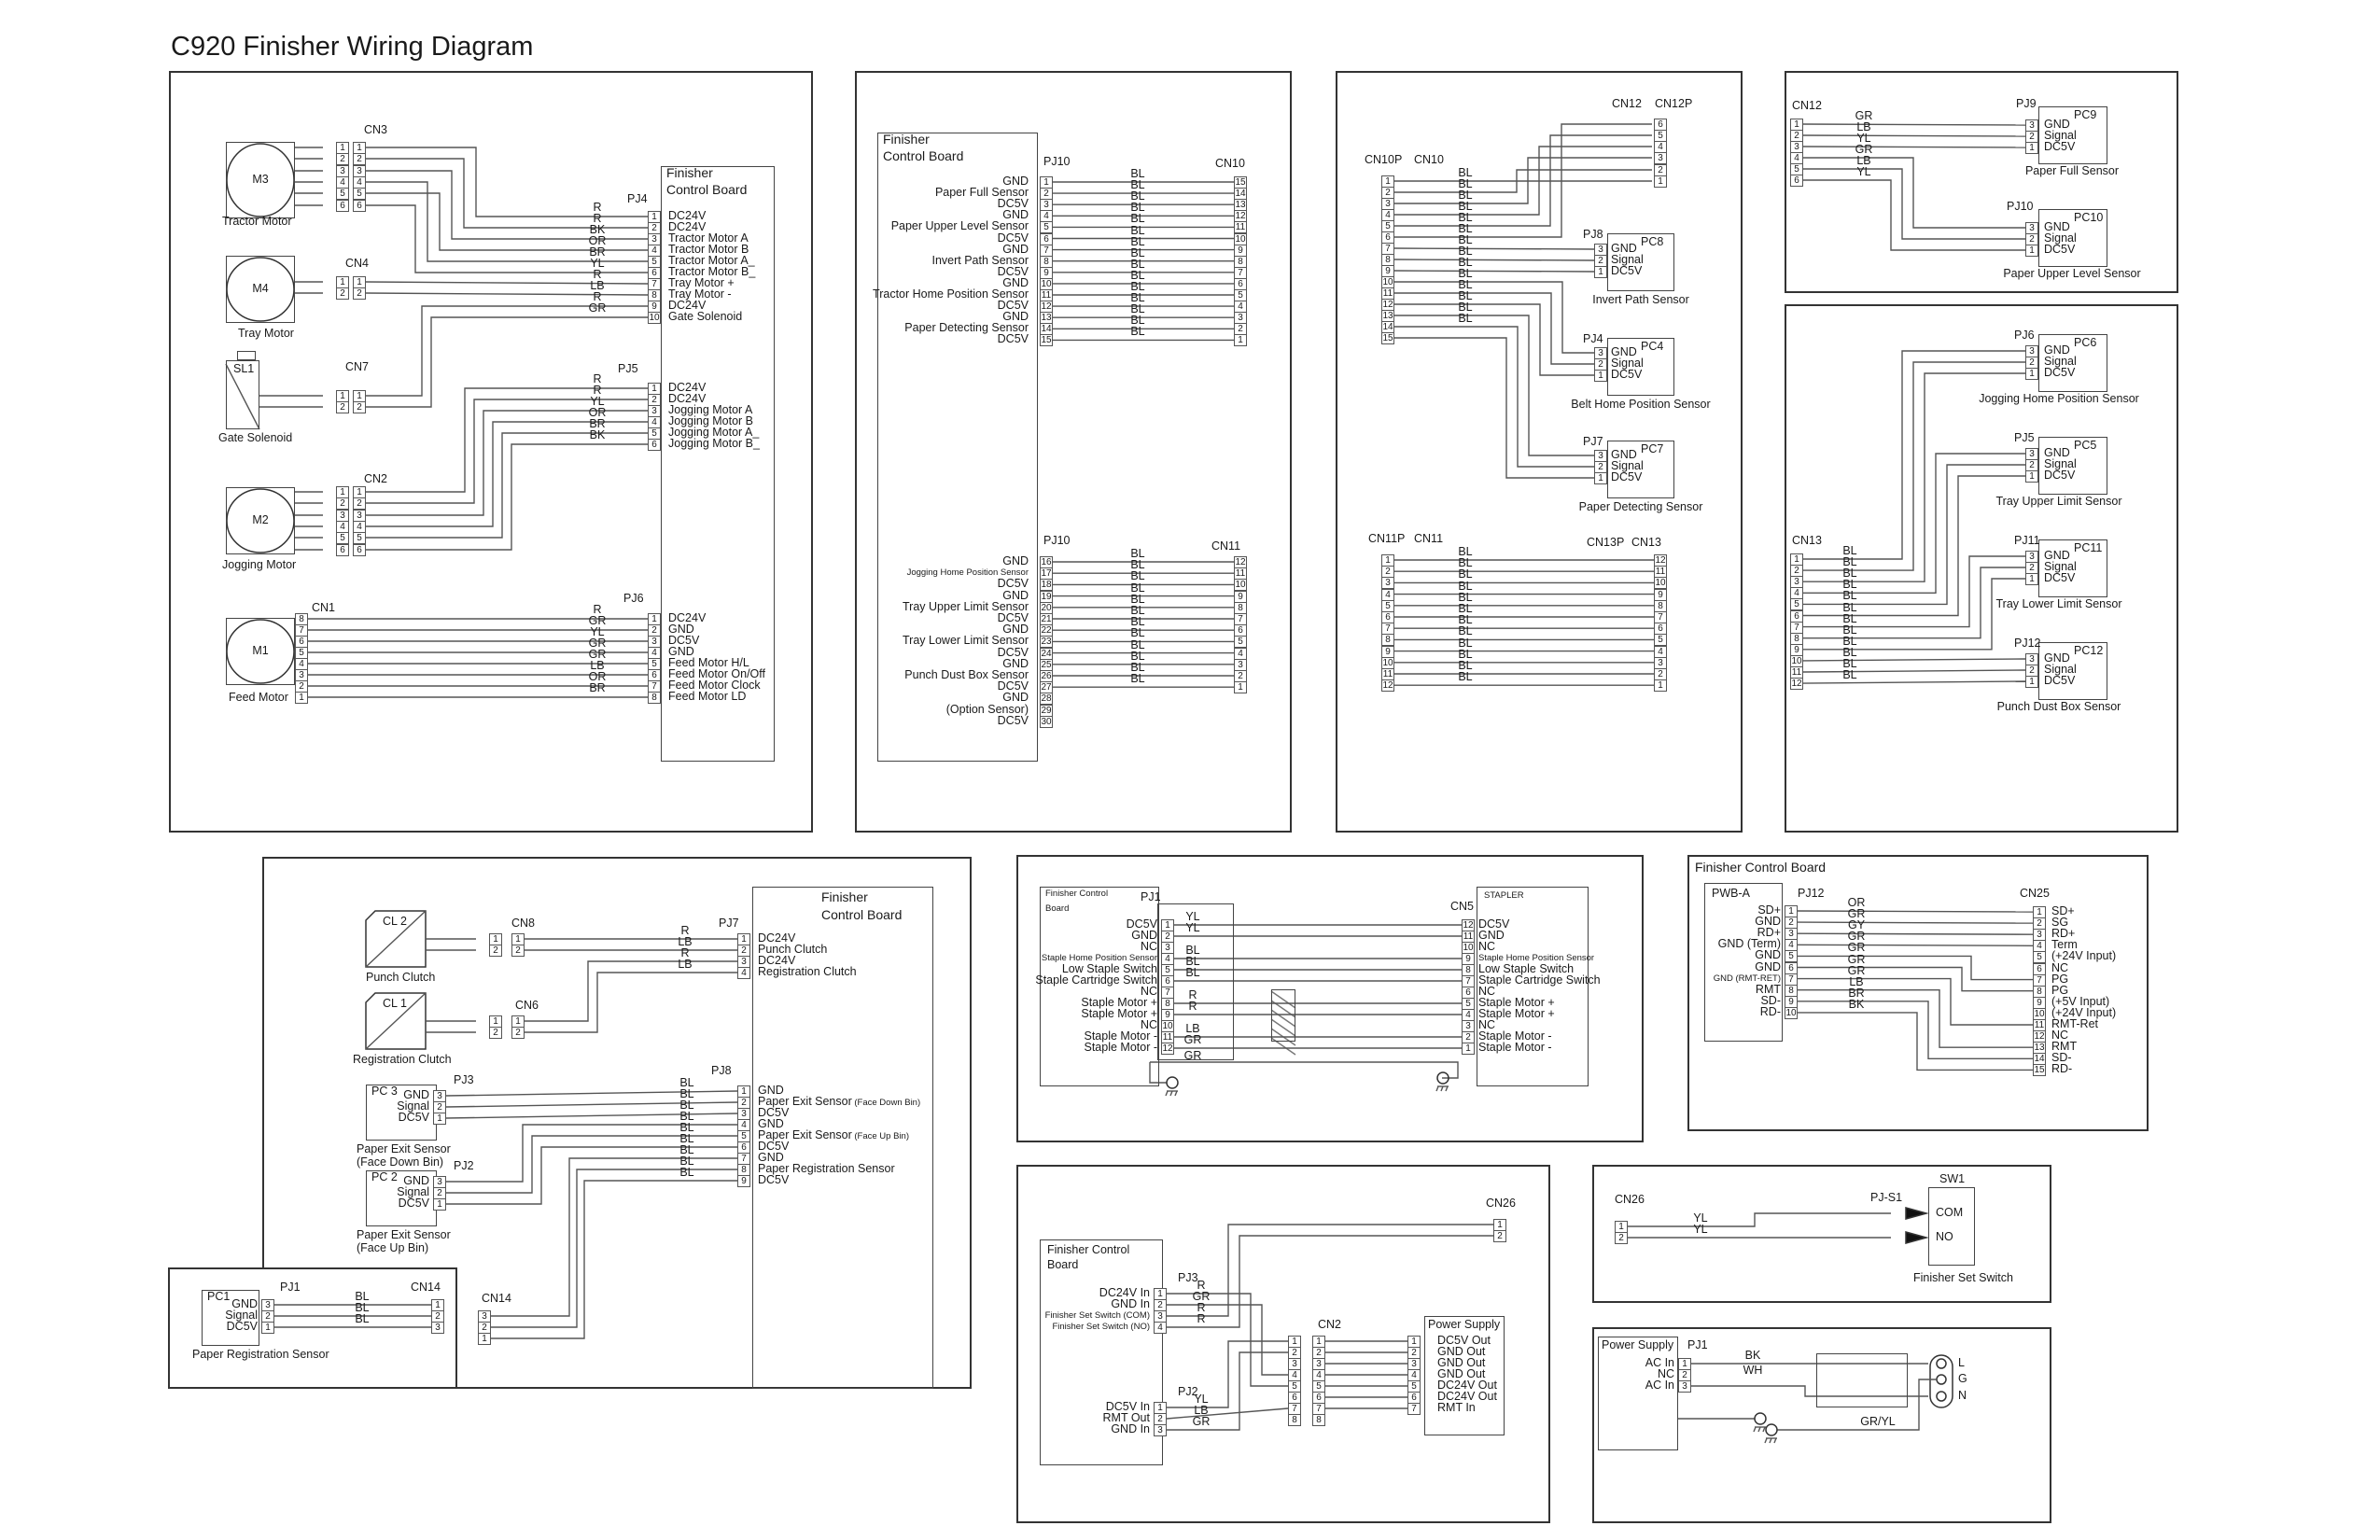  Describe the element at coordinates (1641, 404) in the screenshot. I see `sensor-name: Belt Home Position Sensor` at that location.